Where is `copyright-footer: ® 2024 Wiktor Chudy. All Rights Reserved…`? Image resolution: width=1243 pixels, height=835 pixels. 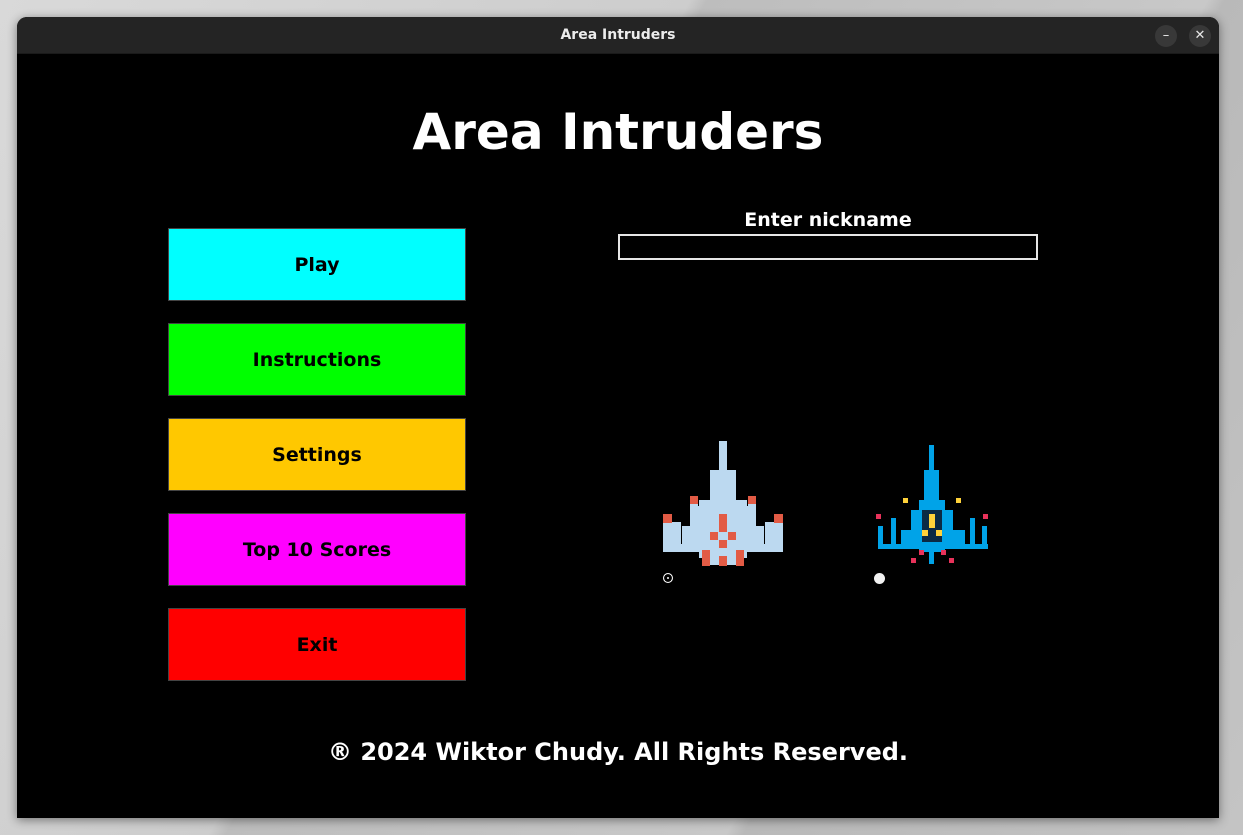
copyright-footer: ® 2024 Wiktor Chudy. All Rights Reserved… is located at coordinates (618, 752).